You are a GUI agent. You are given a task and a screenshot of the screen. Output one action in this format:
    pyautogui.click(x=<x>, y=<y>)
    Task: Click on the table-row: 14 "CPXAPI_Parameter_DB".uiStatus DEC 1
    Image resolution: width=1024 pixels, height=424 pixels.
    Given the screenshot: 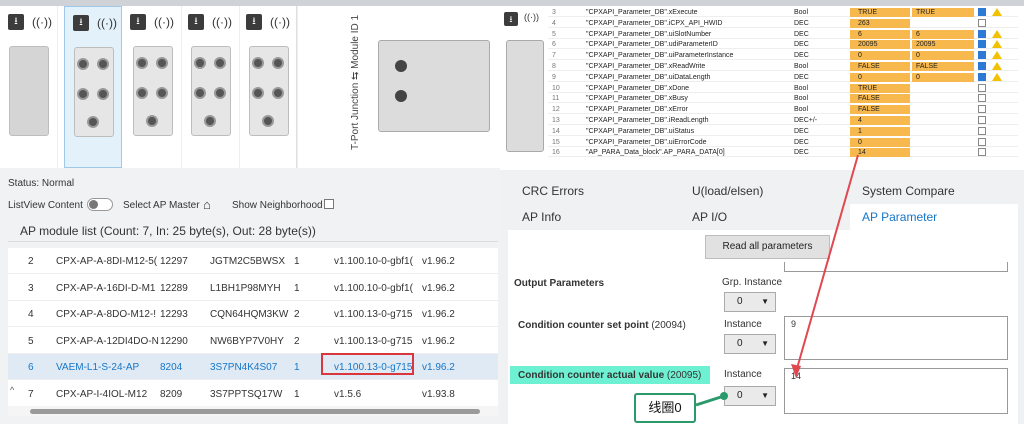 What is the action you would take?
    pyautogui.click(x=783, y=131)
    